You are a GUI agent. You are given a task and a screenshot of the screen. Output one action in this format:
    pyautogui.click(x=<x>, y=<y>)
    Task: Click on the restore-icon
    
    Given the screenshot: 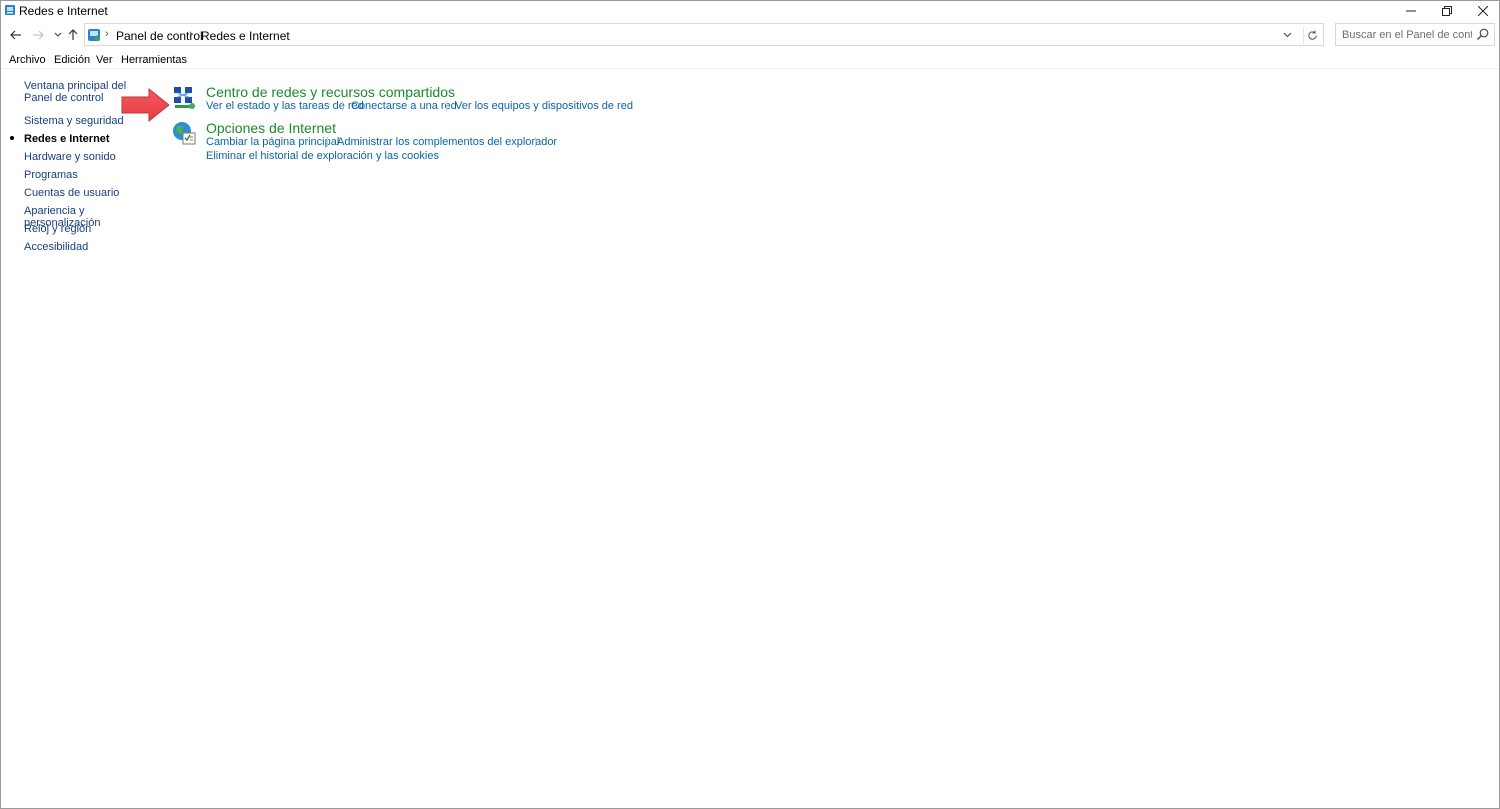 What is the action you would take?
    pyautogui.click(x=1447, y=11)
    